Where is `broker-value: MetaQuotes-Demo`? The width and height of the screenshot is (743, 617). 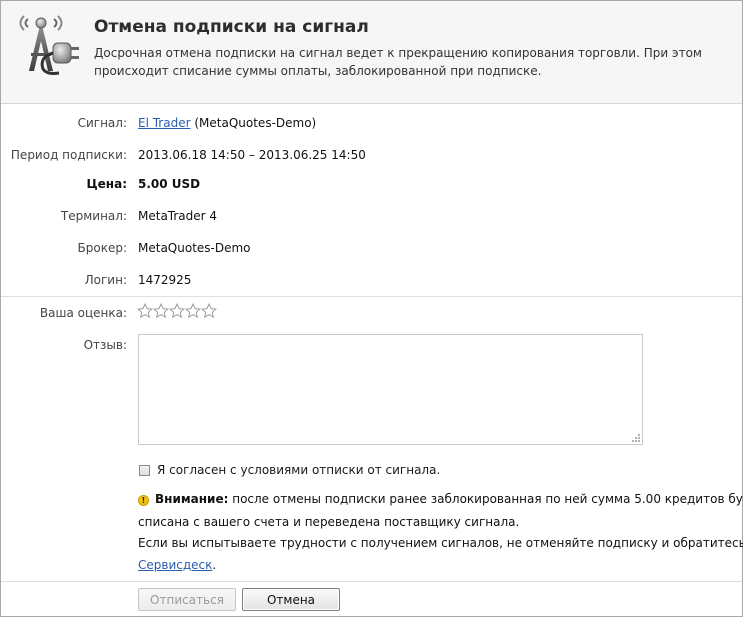 broker-value: MetaQuotes-Demo is located at coordinates (194, 248).